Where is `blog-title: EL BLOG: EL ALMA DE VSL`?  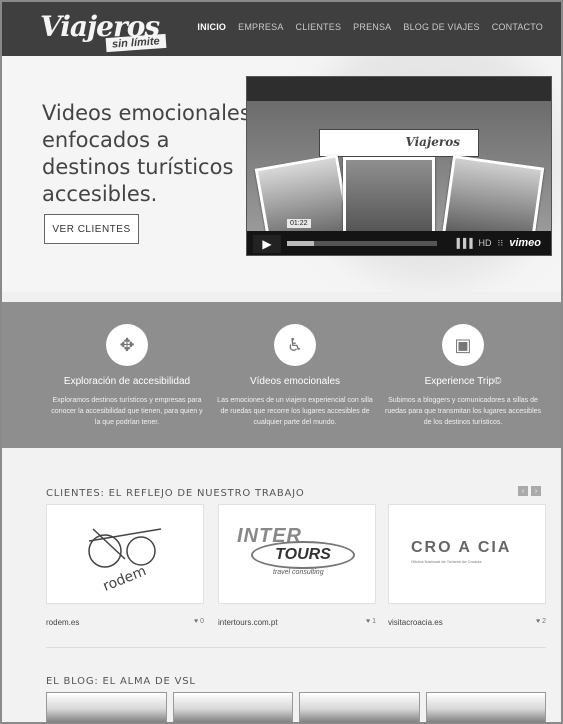
blog-title: EL BLOG: EL ALMA DE VSL is located at coordinates (121, 681).